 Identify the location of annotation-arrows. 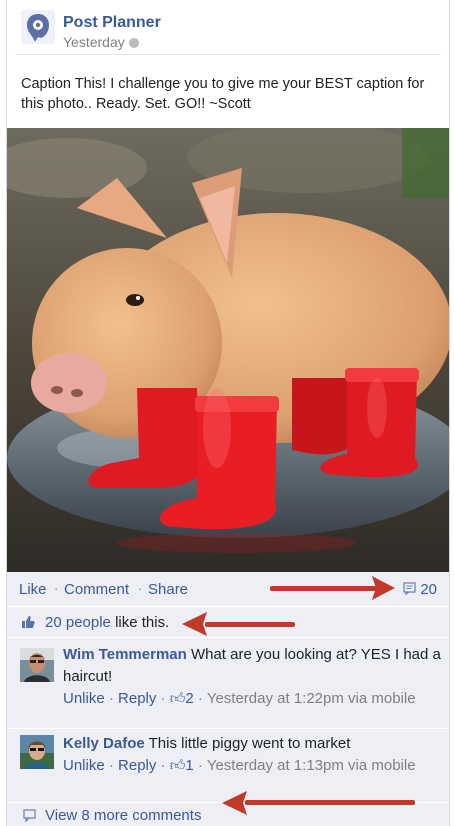
(298, 695).